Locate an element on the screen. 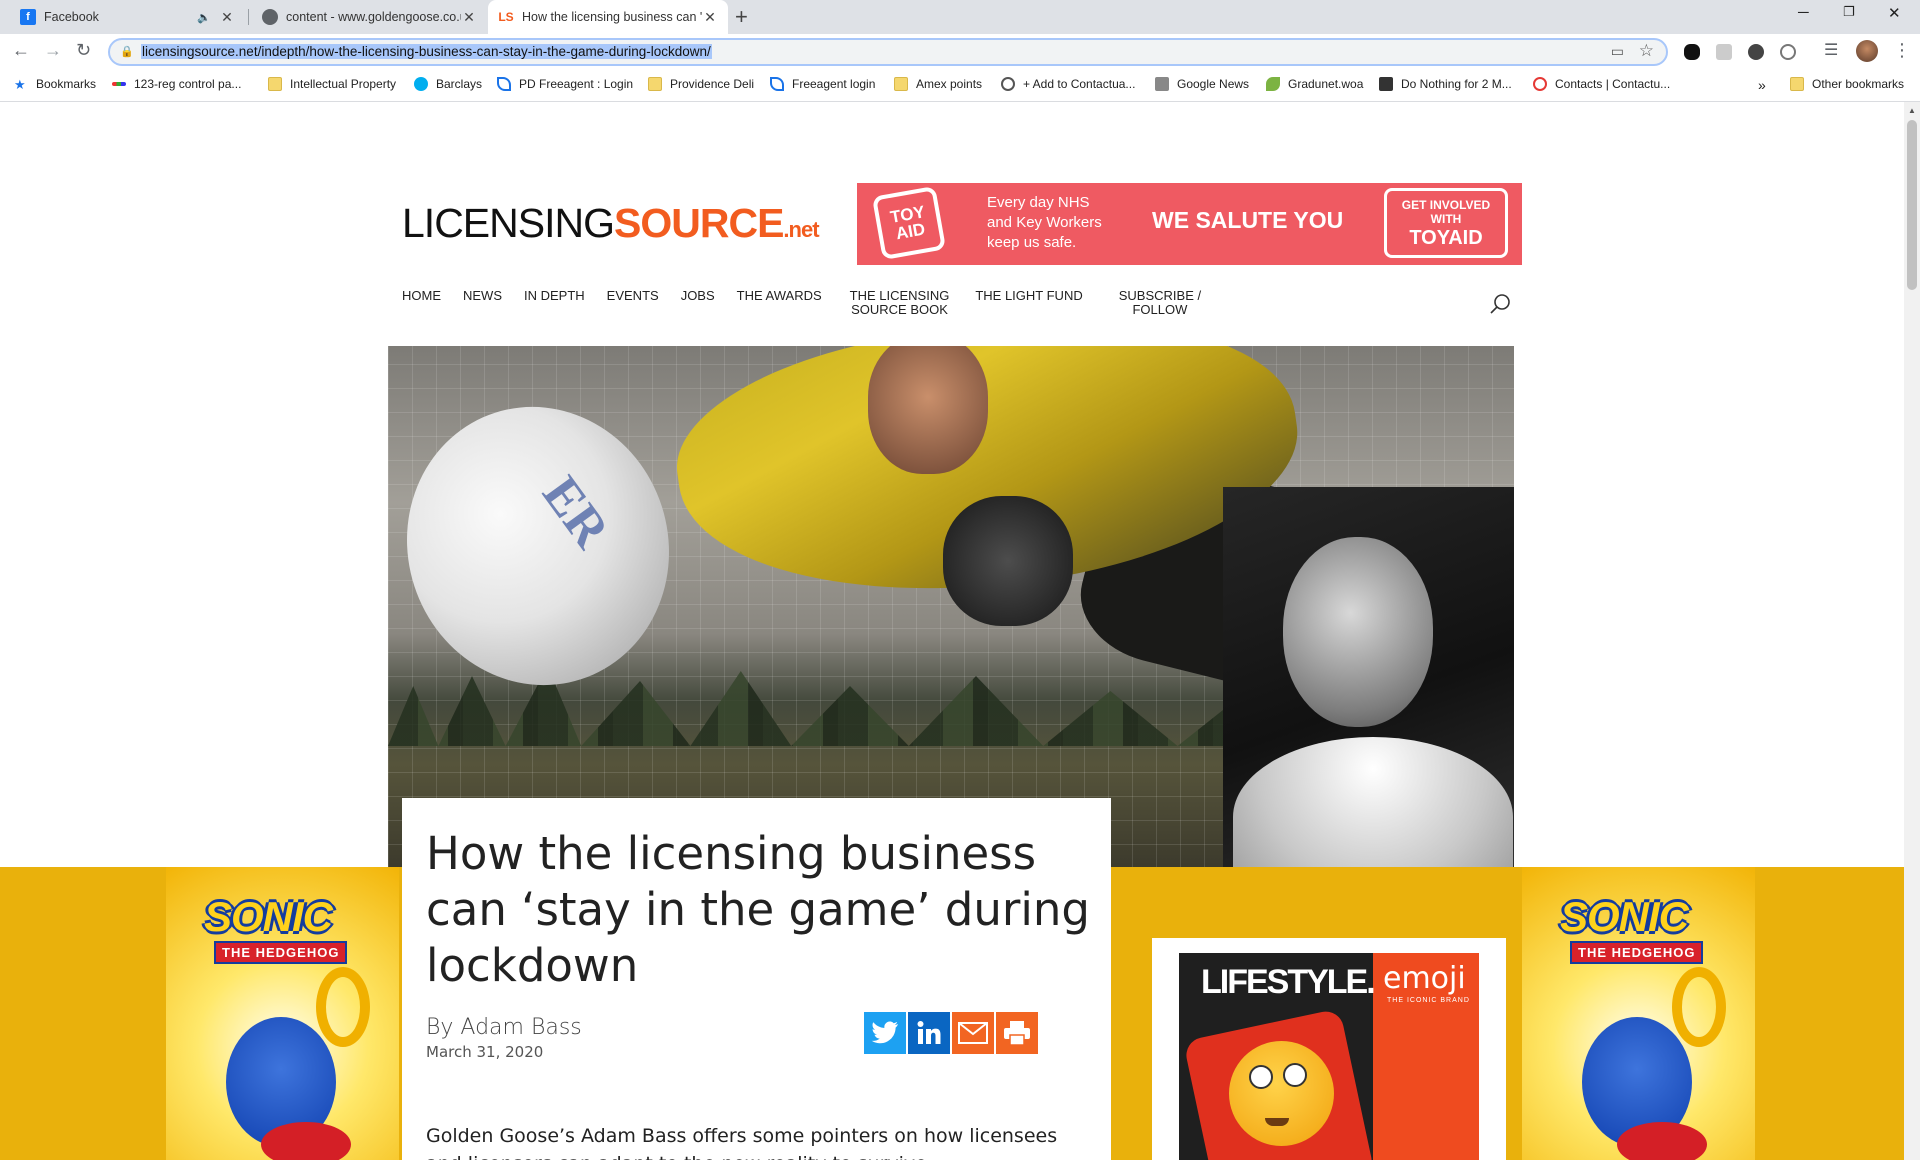 This screenshot has width=1920, height=1160. bookmark-star-icon: ☆ is located at coordinates (1646, 51).